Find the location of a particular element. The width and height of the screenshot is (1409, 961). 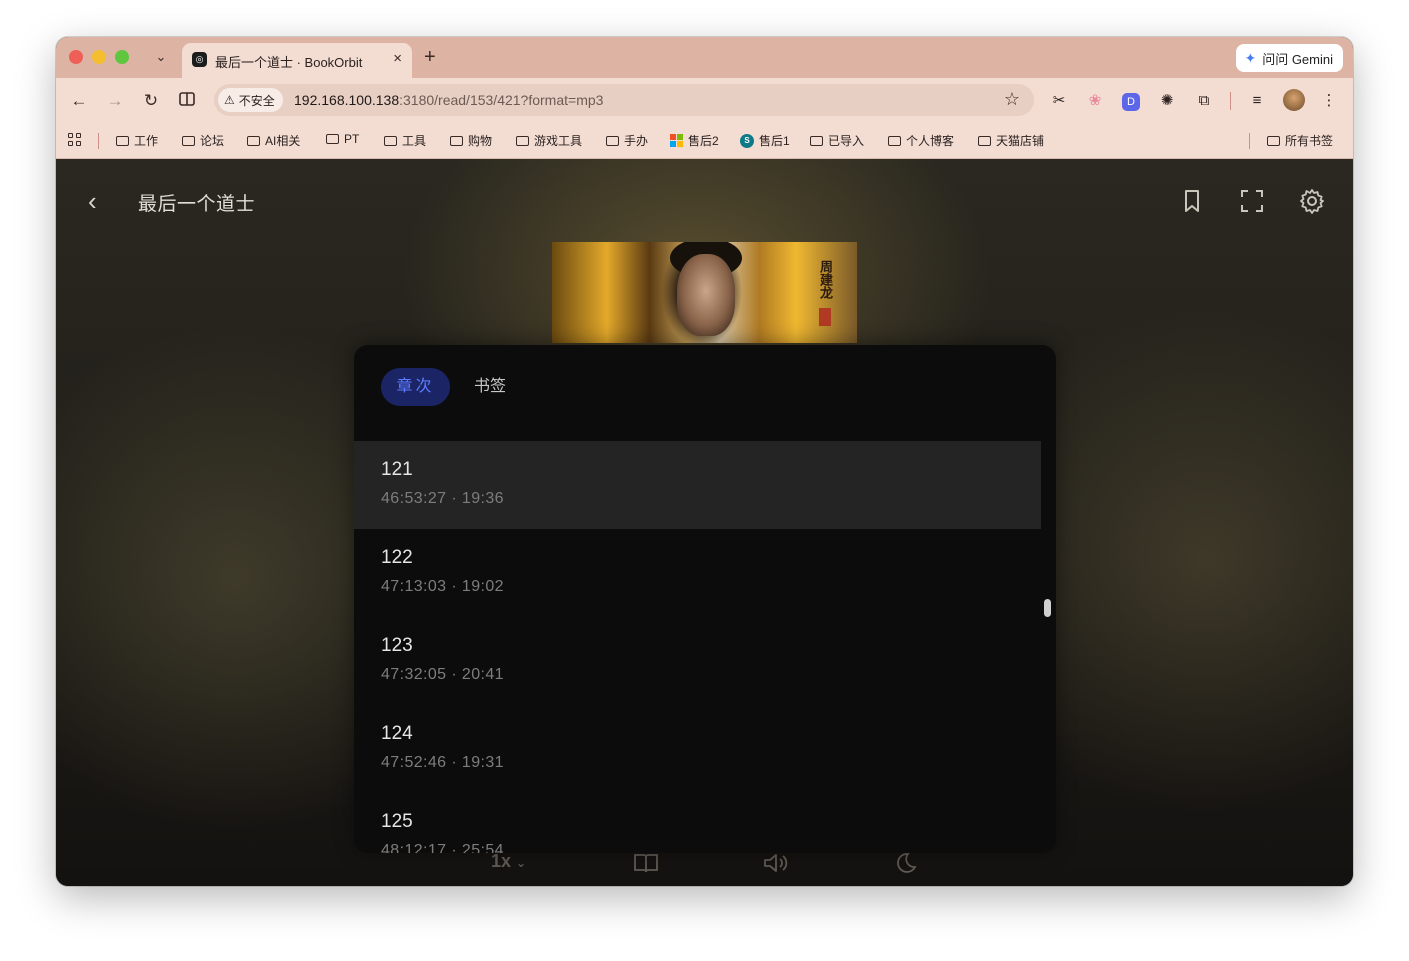

back-chevron-icon: ‹ is located at coordinates (99, 201).